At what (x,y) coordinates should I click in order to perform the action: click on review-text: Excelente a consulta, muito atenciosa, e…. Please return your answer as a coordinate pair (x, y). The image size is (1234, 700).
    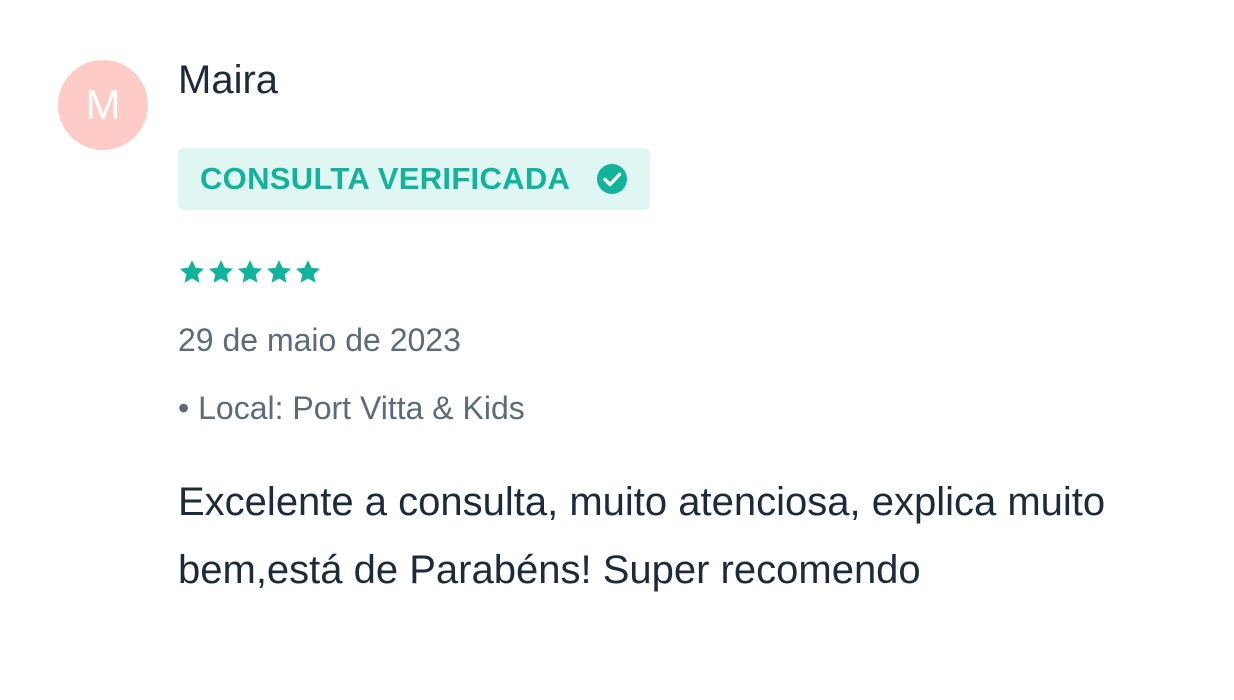
    Looking at the image, I should click on (642, 536).